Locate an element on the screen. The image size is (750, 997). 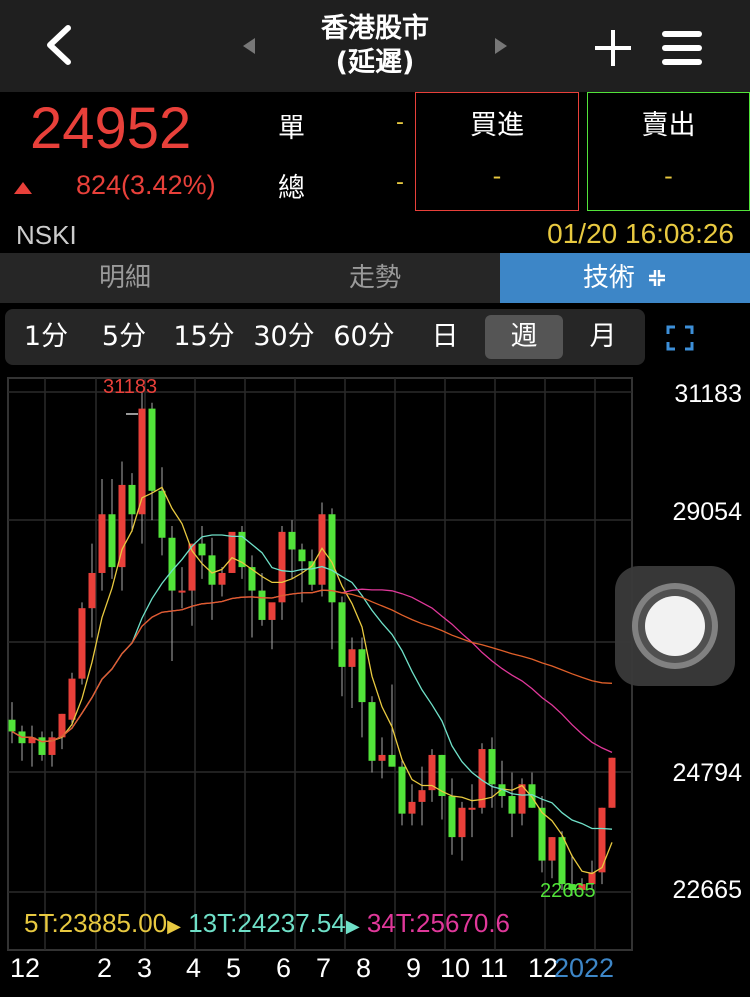
last-price: 24952 is located at coordinates (111, 128).